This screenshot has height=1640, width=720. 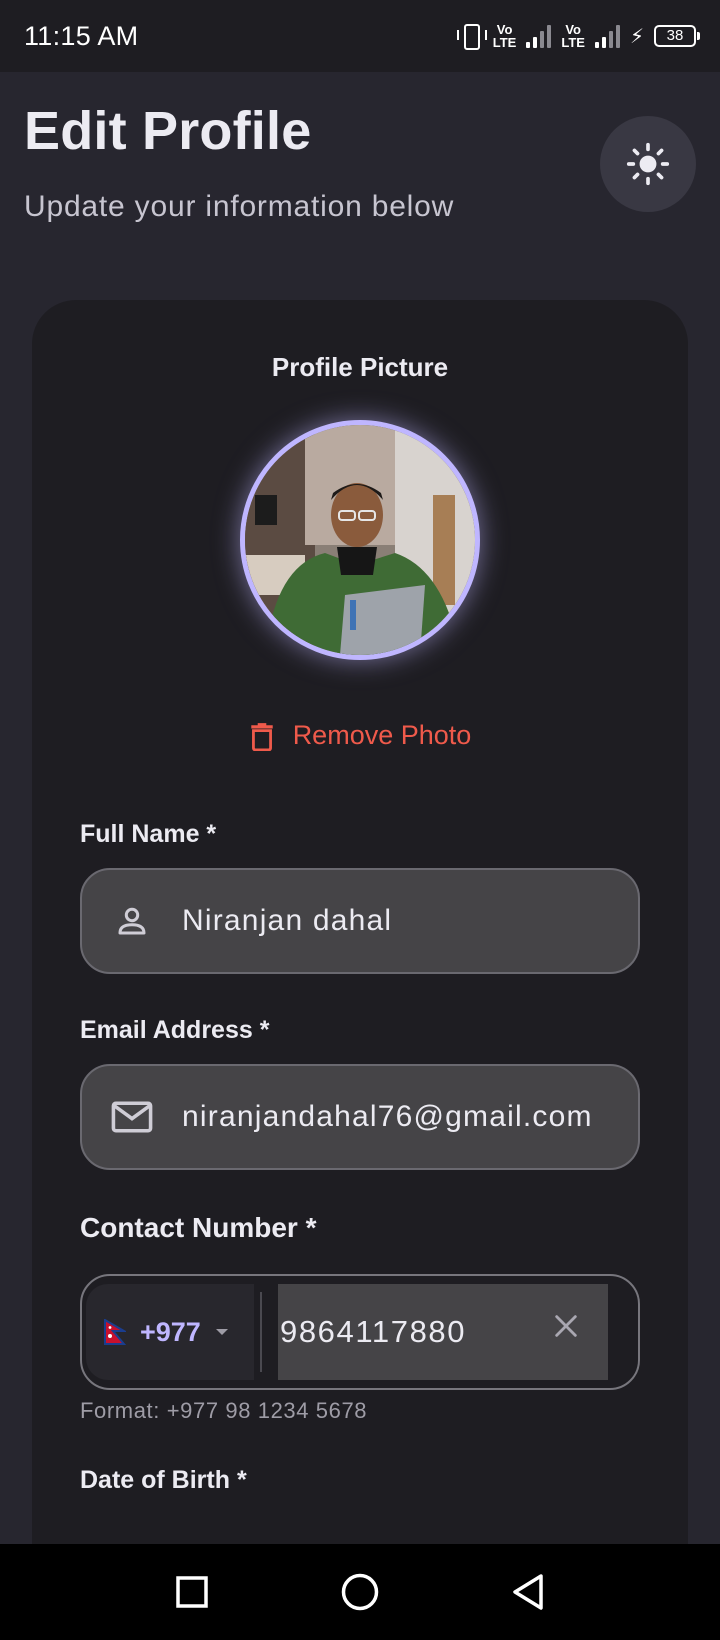 I want to click on clear-icon, so click(x=566, y=1326).